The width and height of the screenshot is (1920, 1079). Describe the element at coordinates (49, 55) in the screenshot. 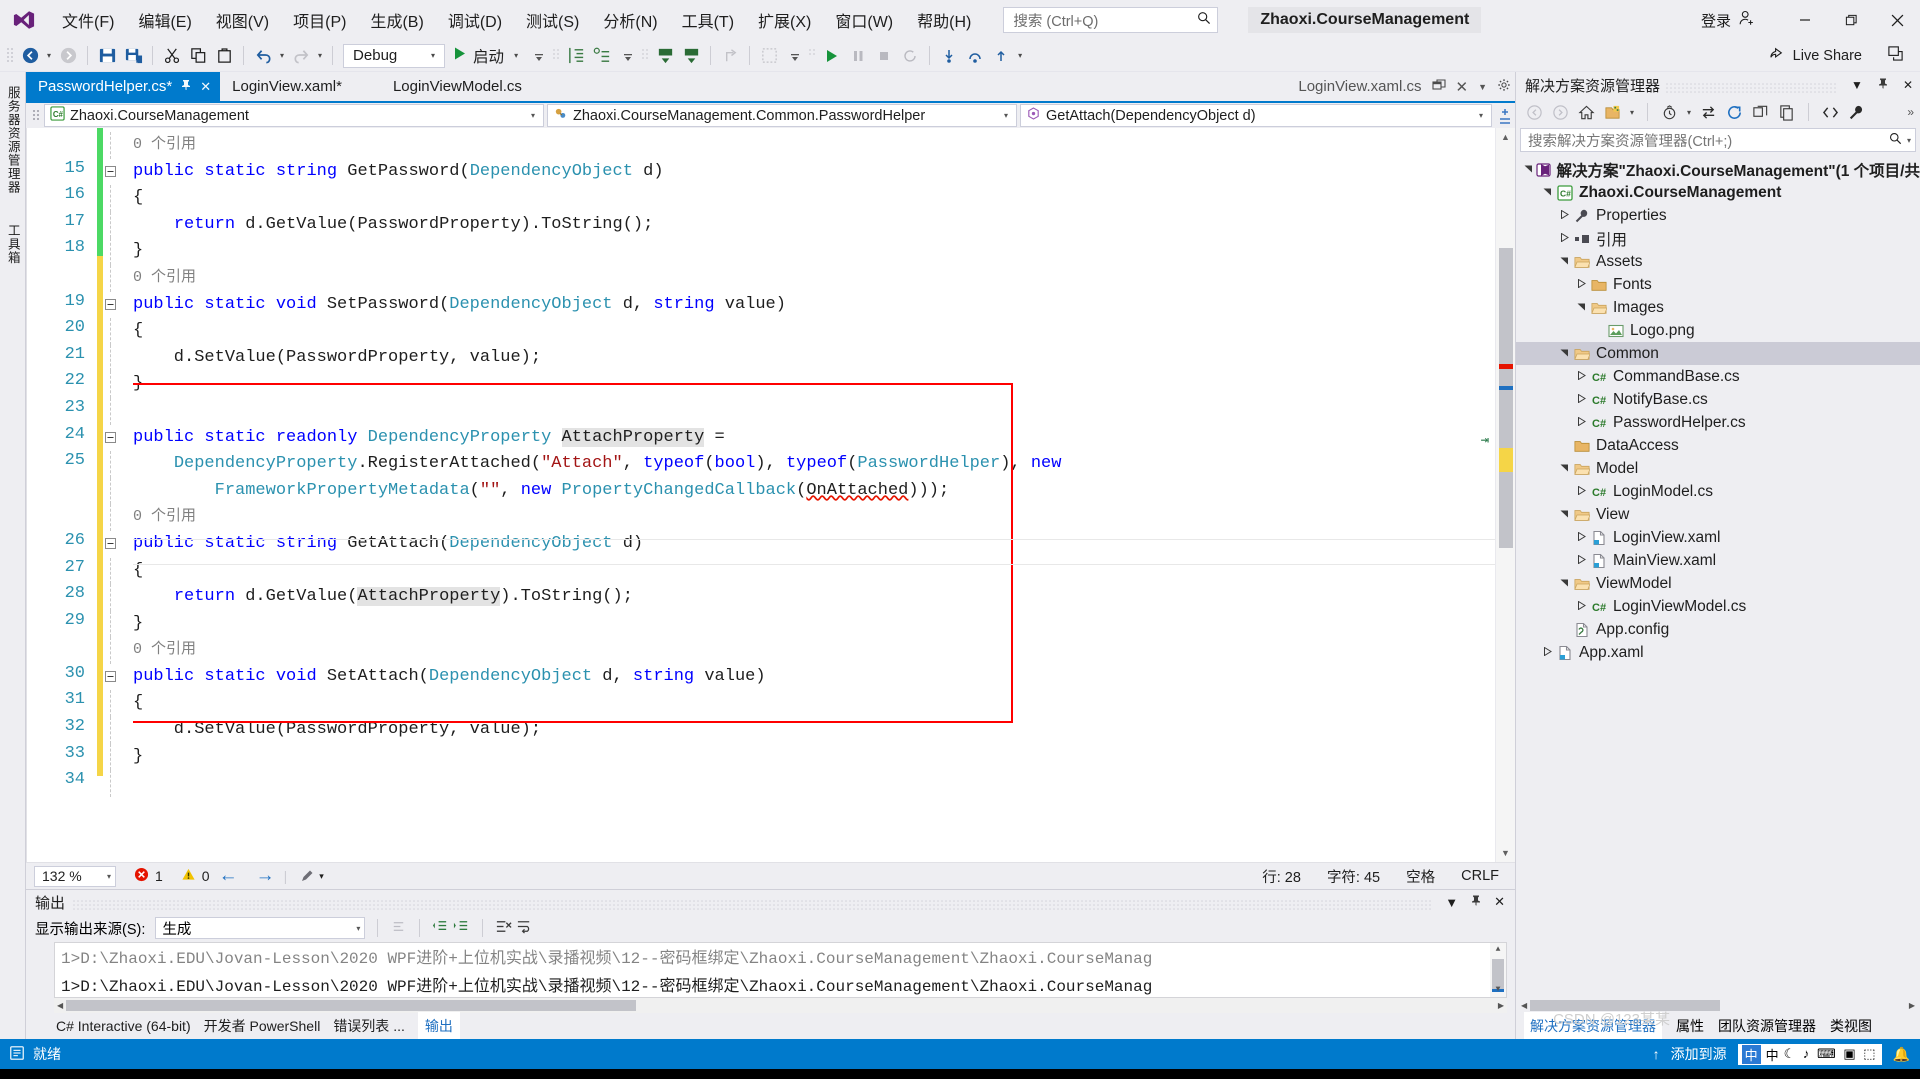

I see `navigate-backward-dropdown: ▾` at that location.